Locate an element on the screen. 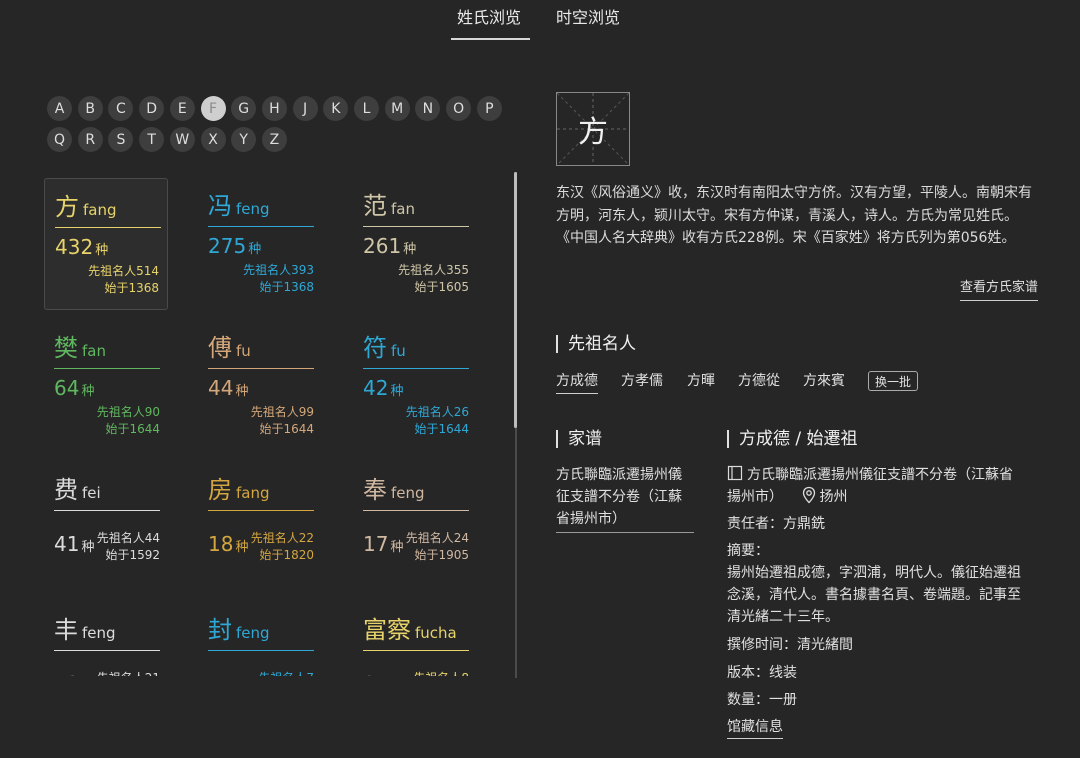 The width and height of the screenshot is (1080, 758). ancestor-count: 先祖名人514 is located at coordinates (123, 271).